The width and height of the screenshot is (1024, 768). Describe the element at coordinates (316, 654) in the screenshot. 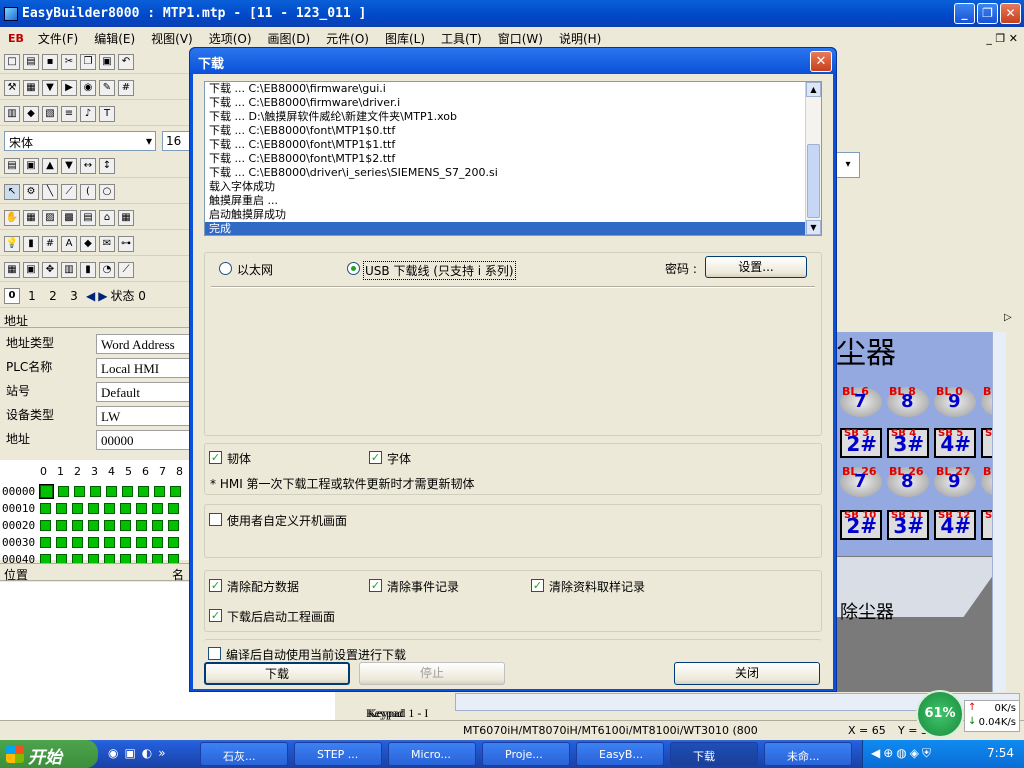

I see `auto-download-label: 编译后自动使用当前设置进行下载` at that location.